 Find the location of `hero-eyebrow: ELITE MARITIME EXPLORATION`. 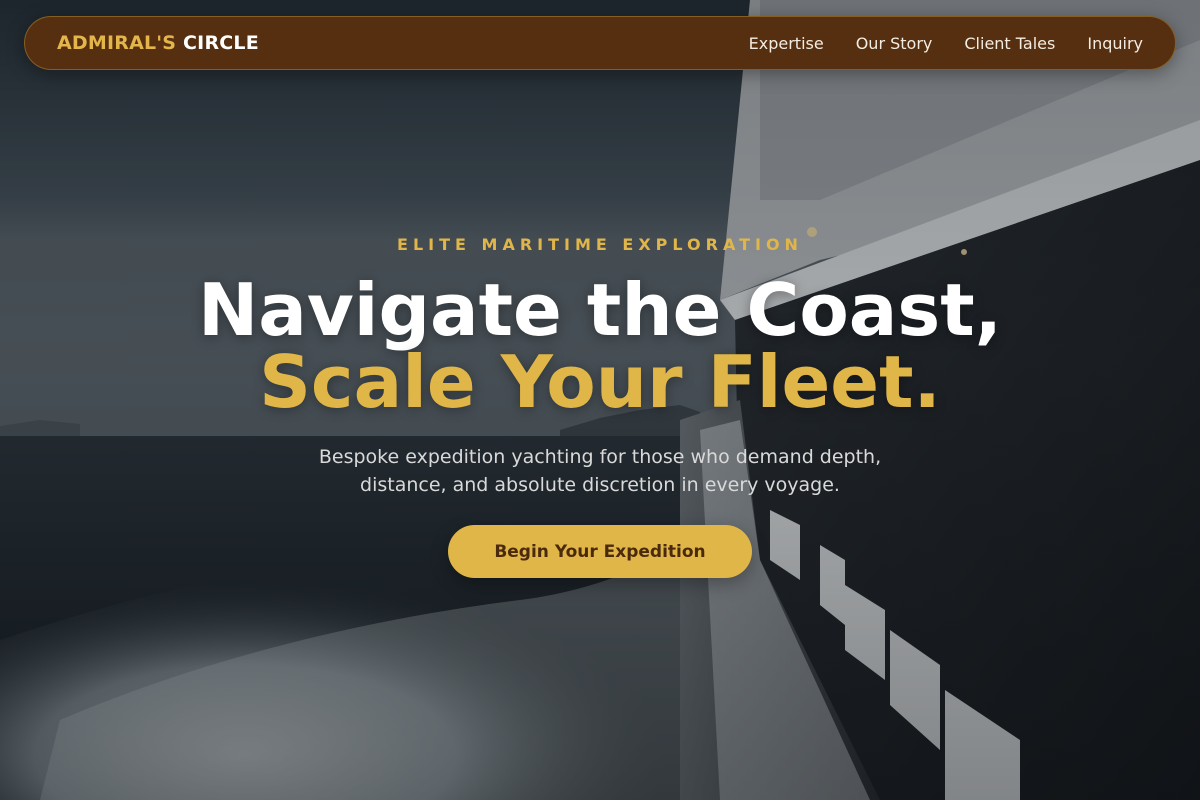

hero-eyebrow: ELITE MARITIME EXPLORATION is located at coordinates (600, 244).